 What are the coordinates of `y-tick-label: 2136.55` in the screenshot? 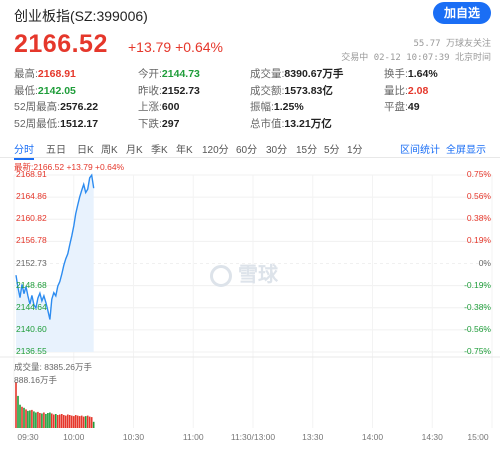 It's located at (31, 351).